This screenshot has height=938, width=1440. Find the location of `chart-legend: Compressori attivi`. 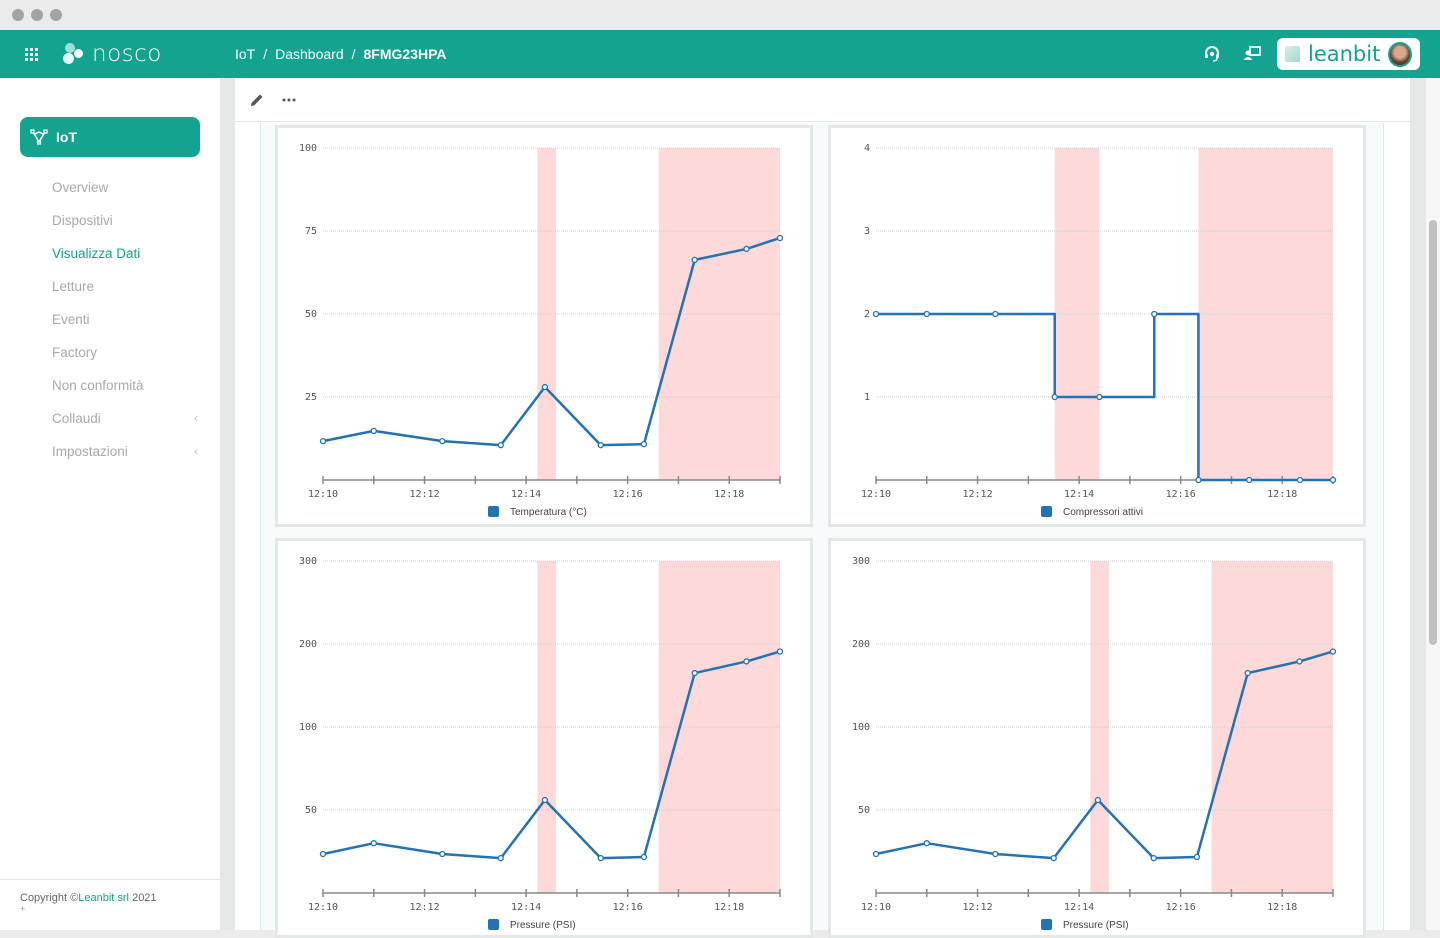

chart-legend: Compressori attivi is located at coordinates (1092, 512).